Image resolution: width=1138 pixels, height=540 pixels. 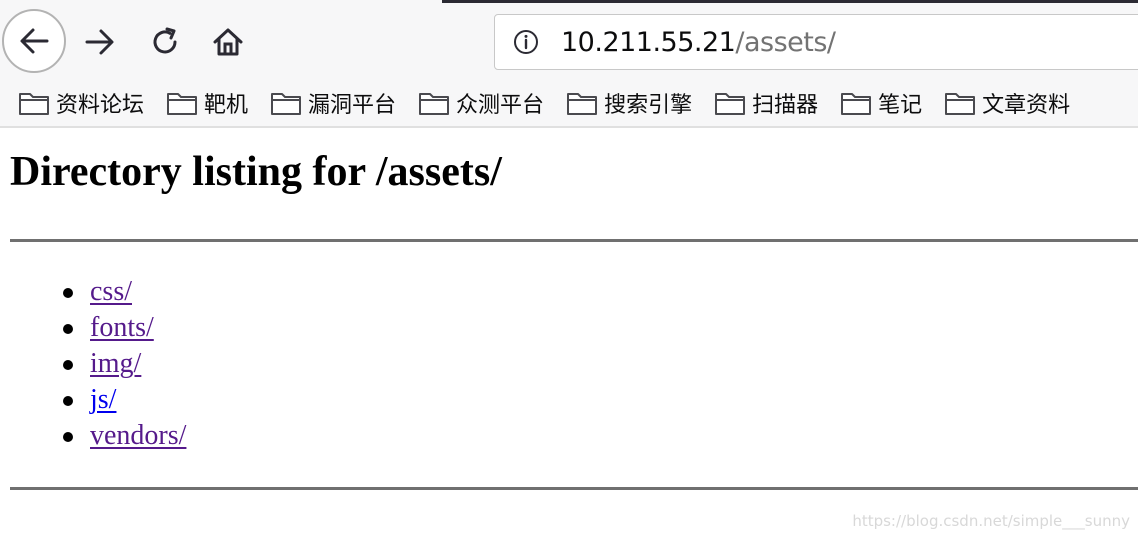 What do you see at coordinates (103, 399) in the screenshot?
I see `directory-link: js/` at bounding box center [103, 399].